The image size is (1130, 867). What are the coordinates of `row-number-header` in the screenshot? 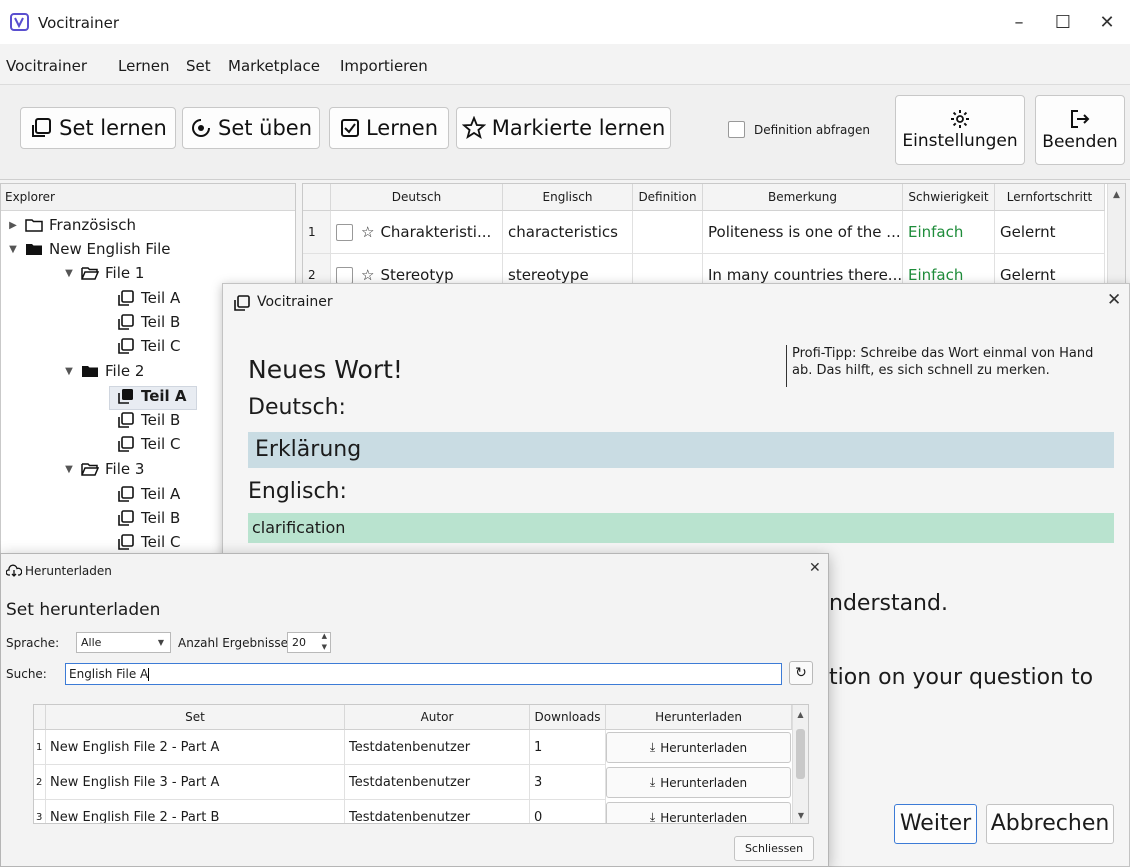 It's located at (40, 717).